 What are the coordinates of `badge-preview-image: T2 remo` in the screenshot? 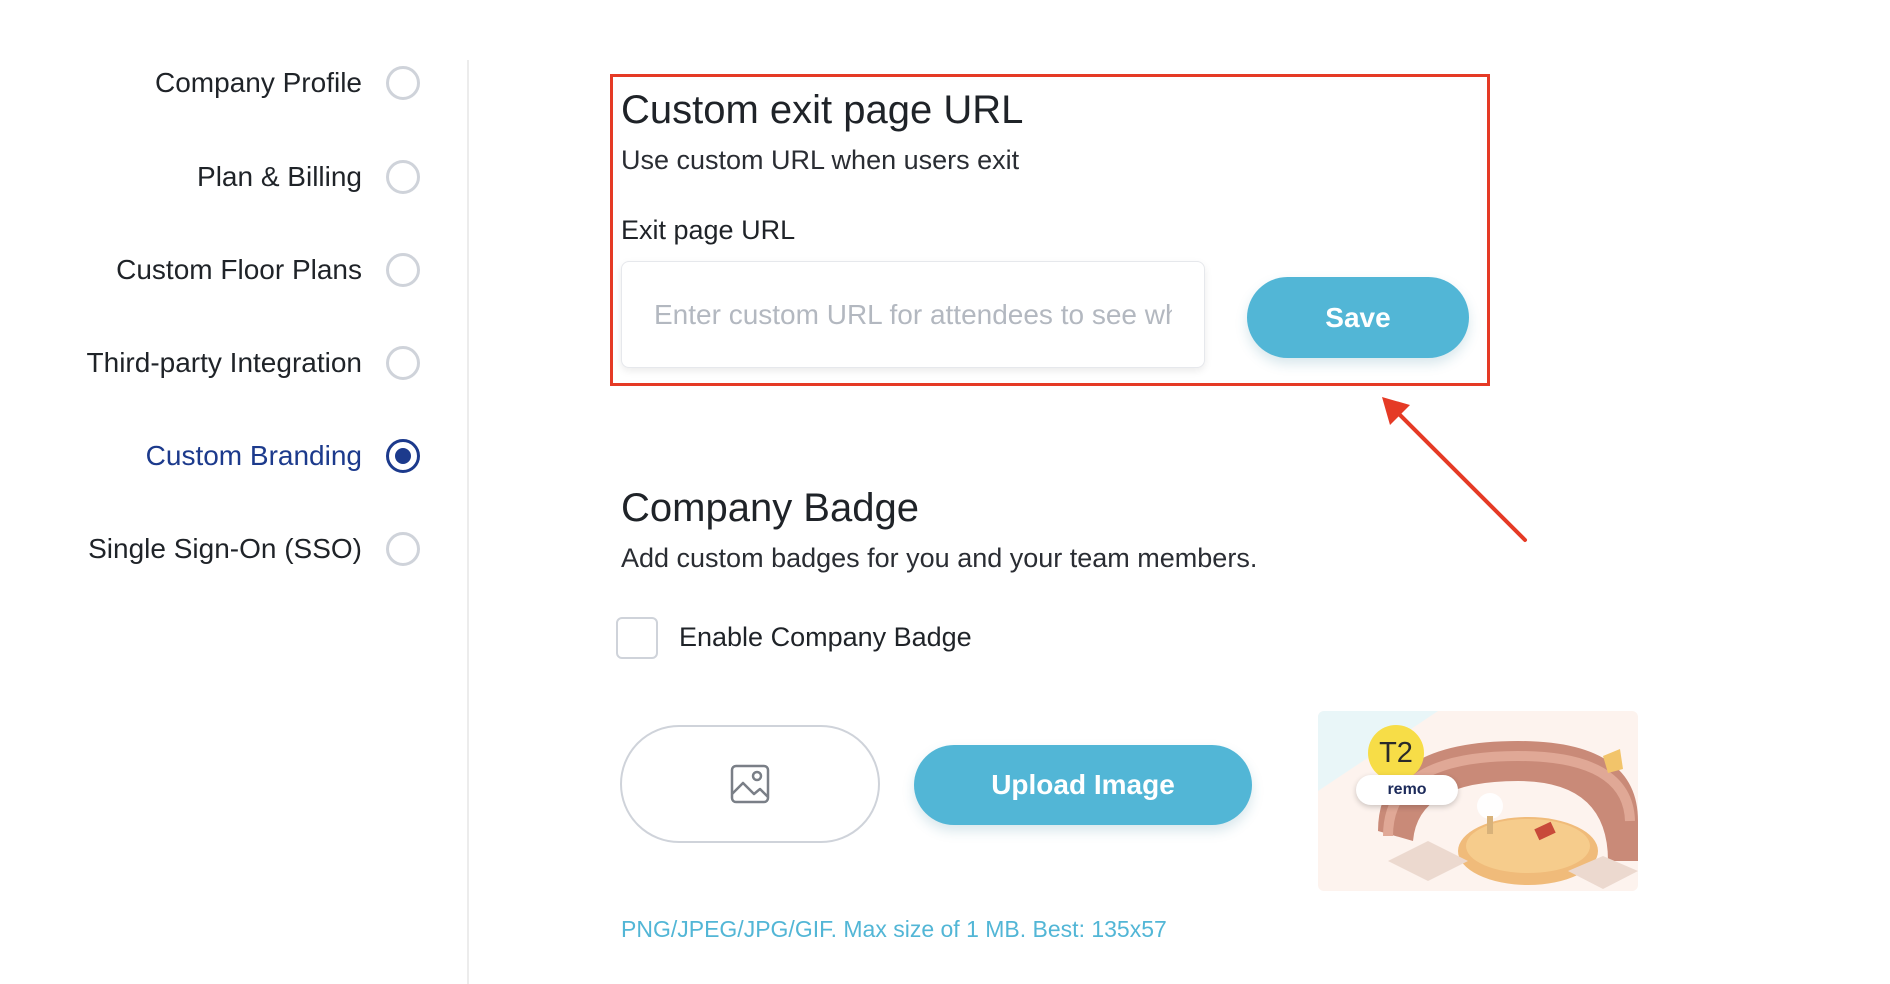 It's located at (1478, 801).